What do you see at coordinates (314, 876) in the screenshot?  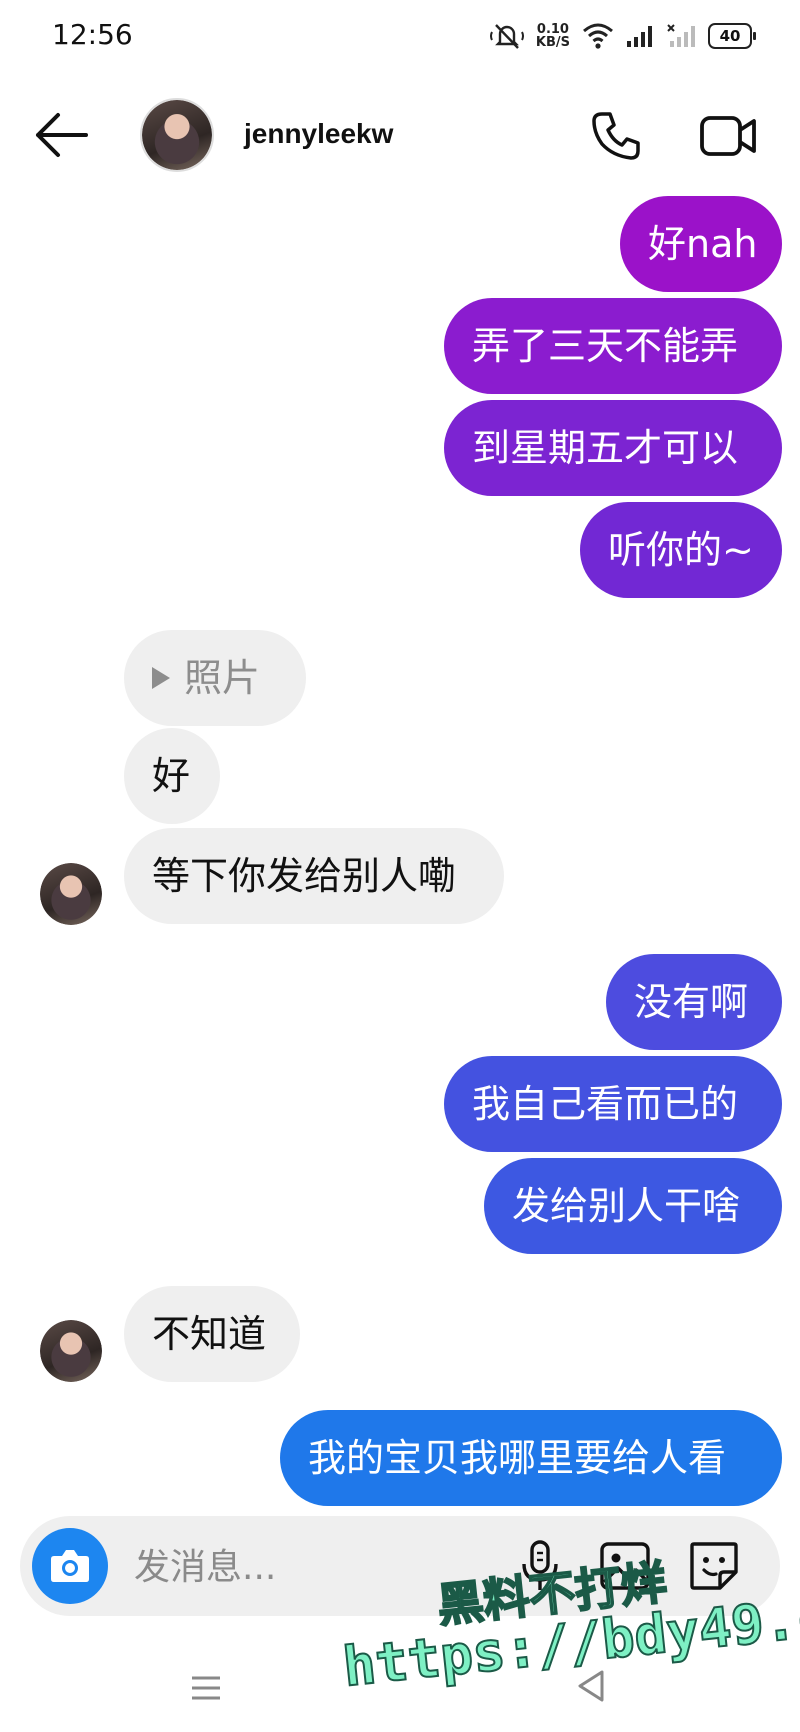 I see `message-bubble-received: 等下你发给别人嘞` at bounding box center [314, 876].